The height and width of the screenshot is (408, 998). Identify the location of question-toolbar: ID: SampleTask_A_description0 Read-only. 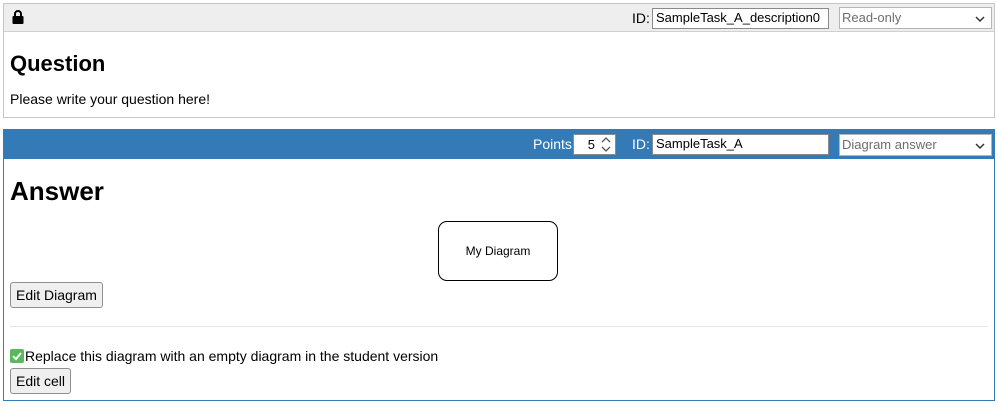
(499, 18).